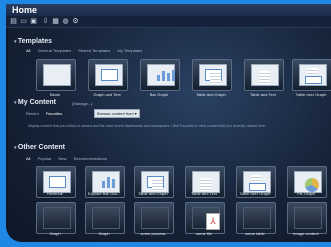  Describe the element at coordinates (168, 10) in the screenshot. I see `title-bar: Home` at that location.